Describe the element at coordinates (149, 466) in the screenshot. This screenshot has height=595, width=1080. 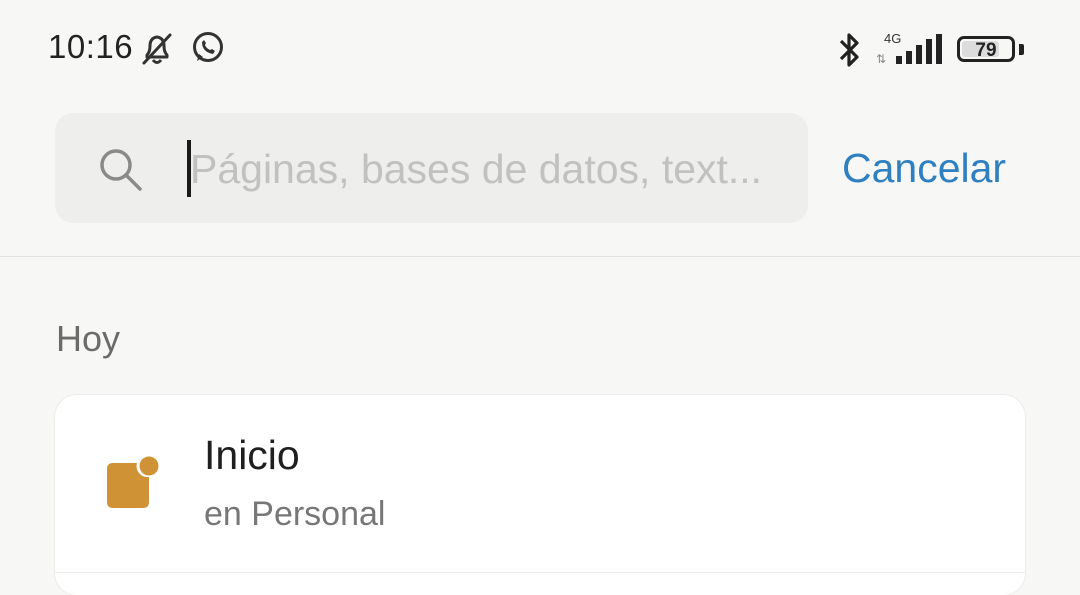
I see `page-icon-dot` at that location.